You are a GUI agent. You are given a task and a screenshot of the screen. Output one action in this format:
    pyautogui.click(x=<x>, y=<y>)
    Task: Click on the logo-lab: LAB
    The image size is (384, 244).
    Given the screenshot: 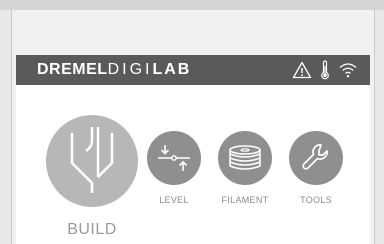 What is the action you would take?
    pyautogui.click(x=172, y=69)
    